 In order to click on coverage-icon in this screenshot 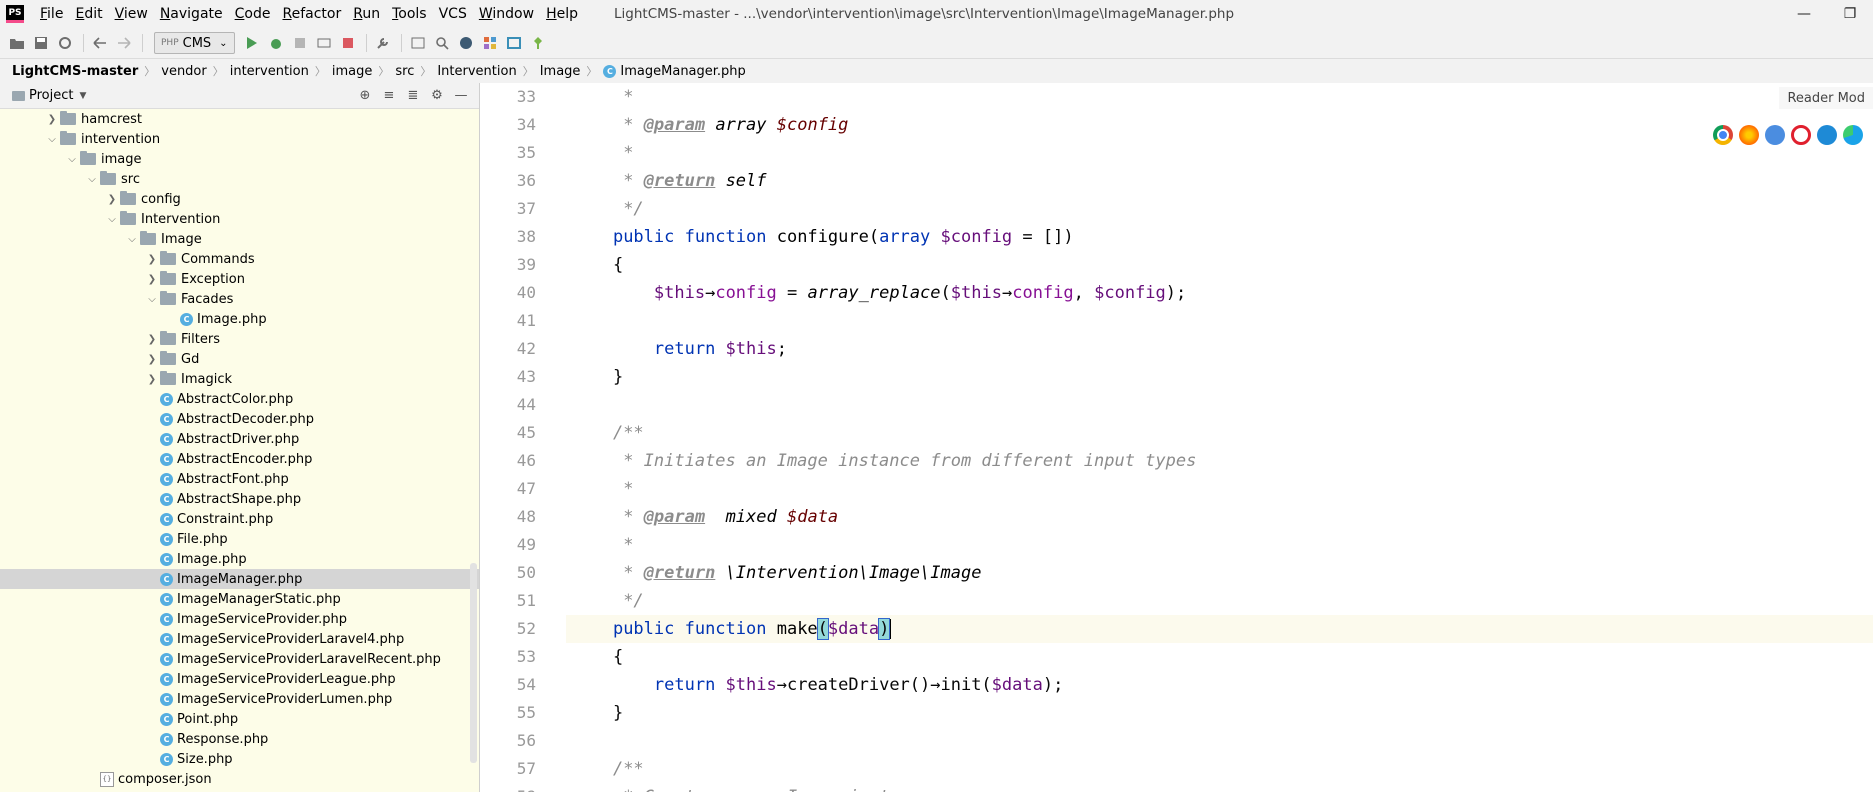, I will do `click(300, 43)`.